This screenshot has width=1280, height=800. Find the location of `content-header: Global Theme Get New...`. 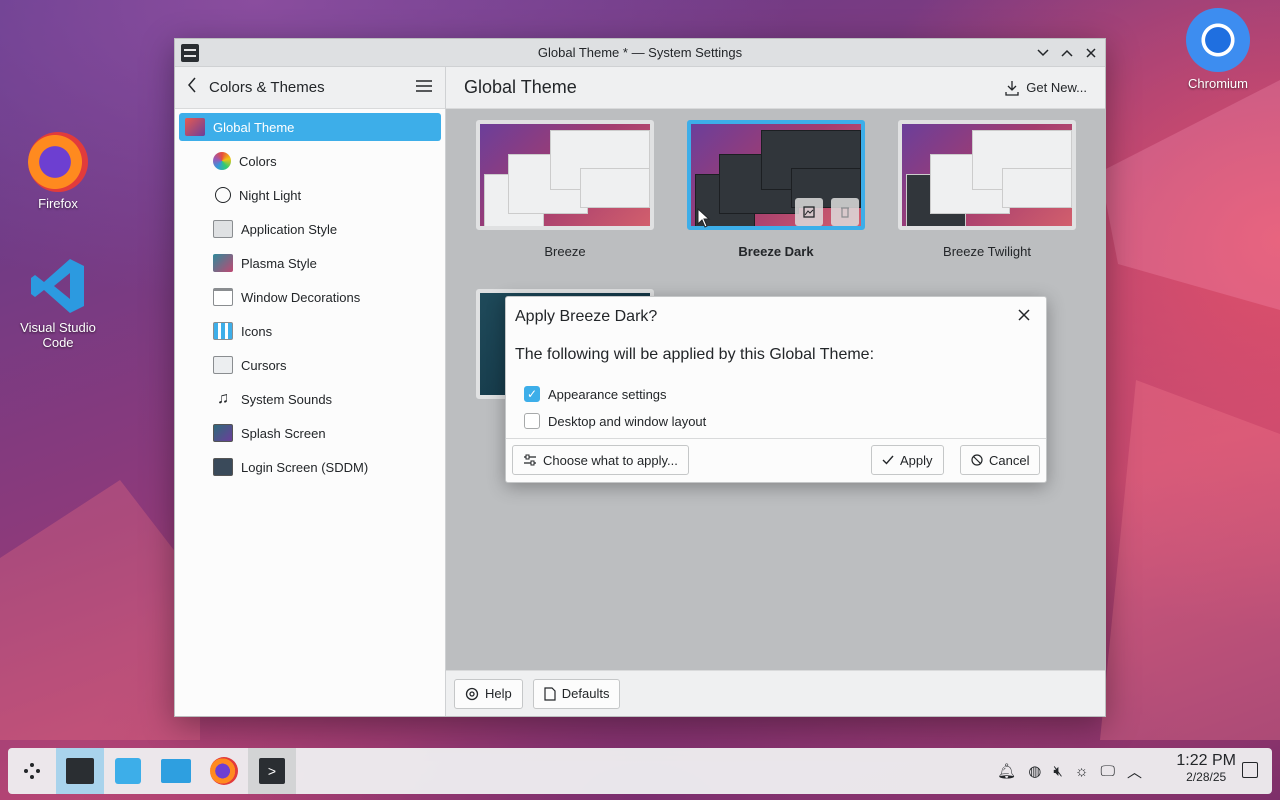

content-header: Global Theme Get New... is located at coordinates (775, 88).